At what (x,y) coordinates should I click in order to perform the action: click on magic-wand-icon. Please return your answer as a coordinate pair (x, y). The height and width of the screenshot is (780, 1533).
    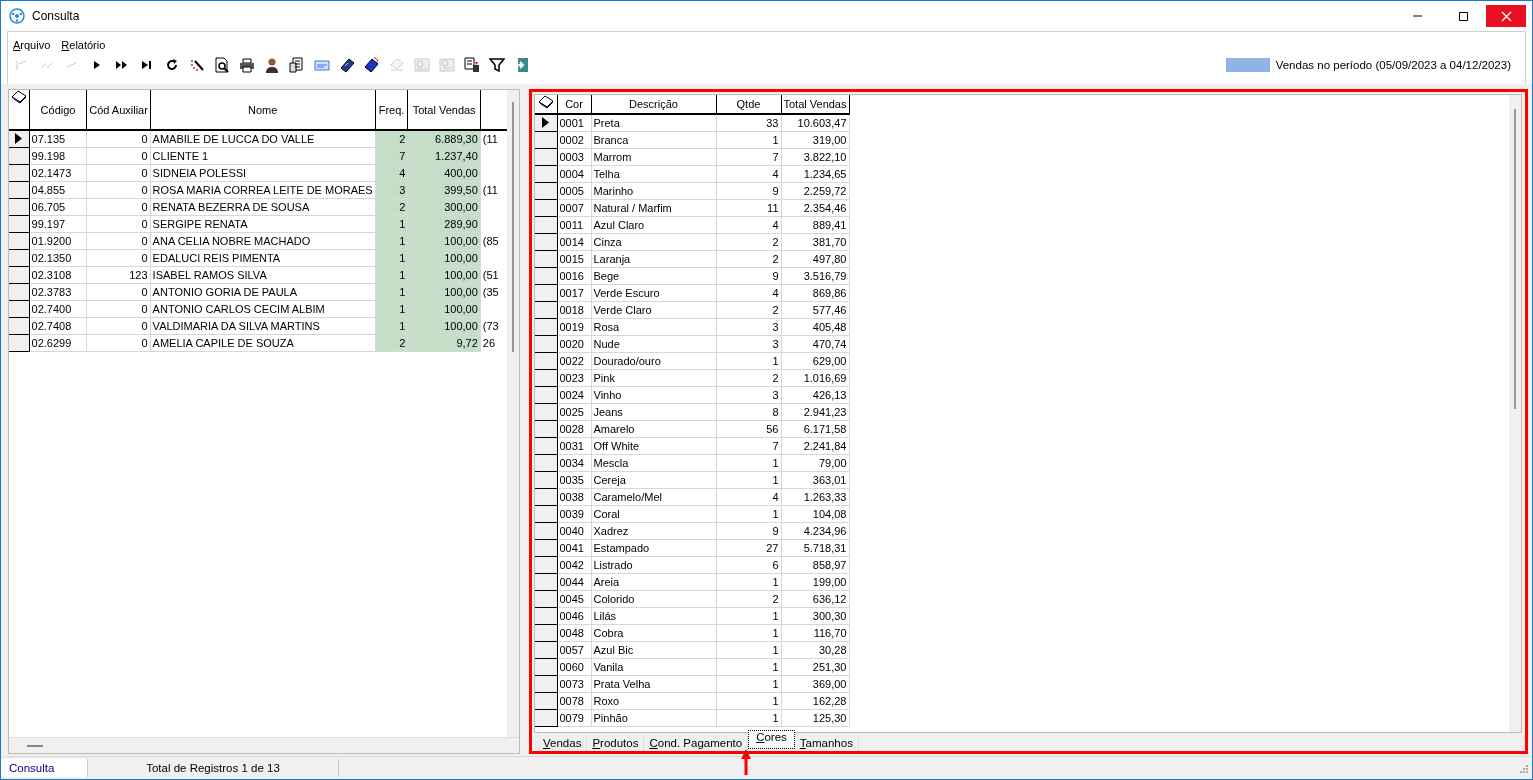
    Looking at the image, I should click on (197, 65).